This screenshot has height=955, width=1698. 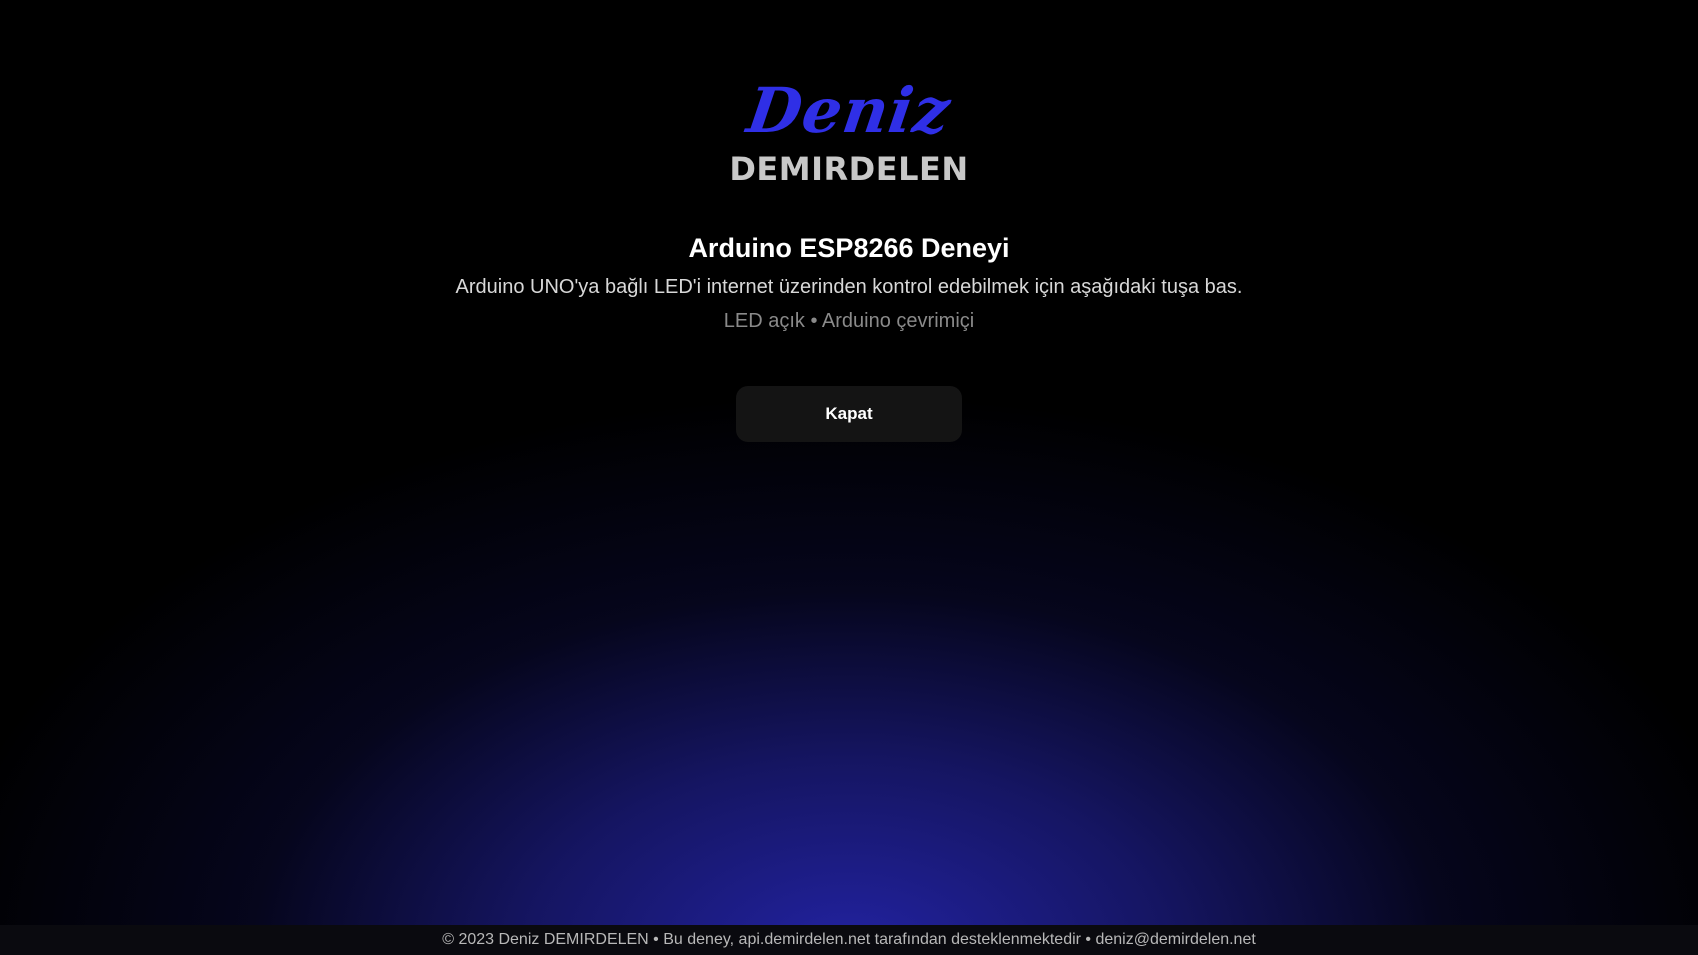 I want to click on brand-logo: Deniz DEMIRDELEN, so click(x=849, y=130).